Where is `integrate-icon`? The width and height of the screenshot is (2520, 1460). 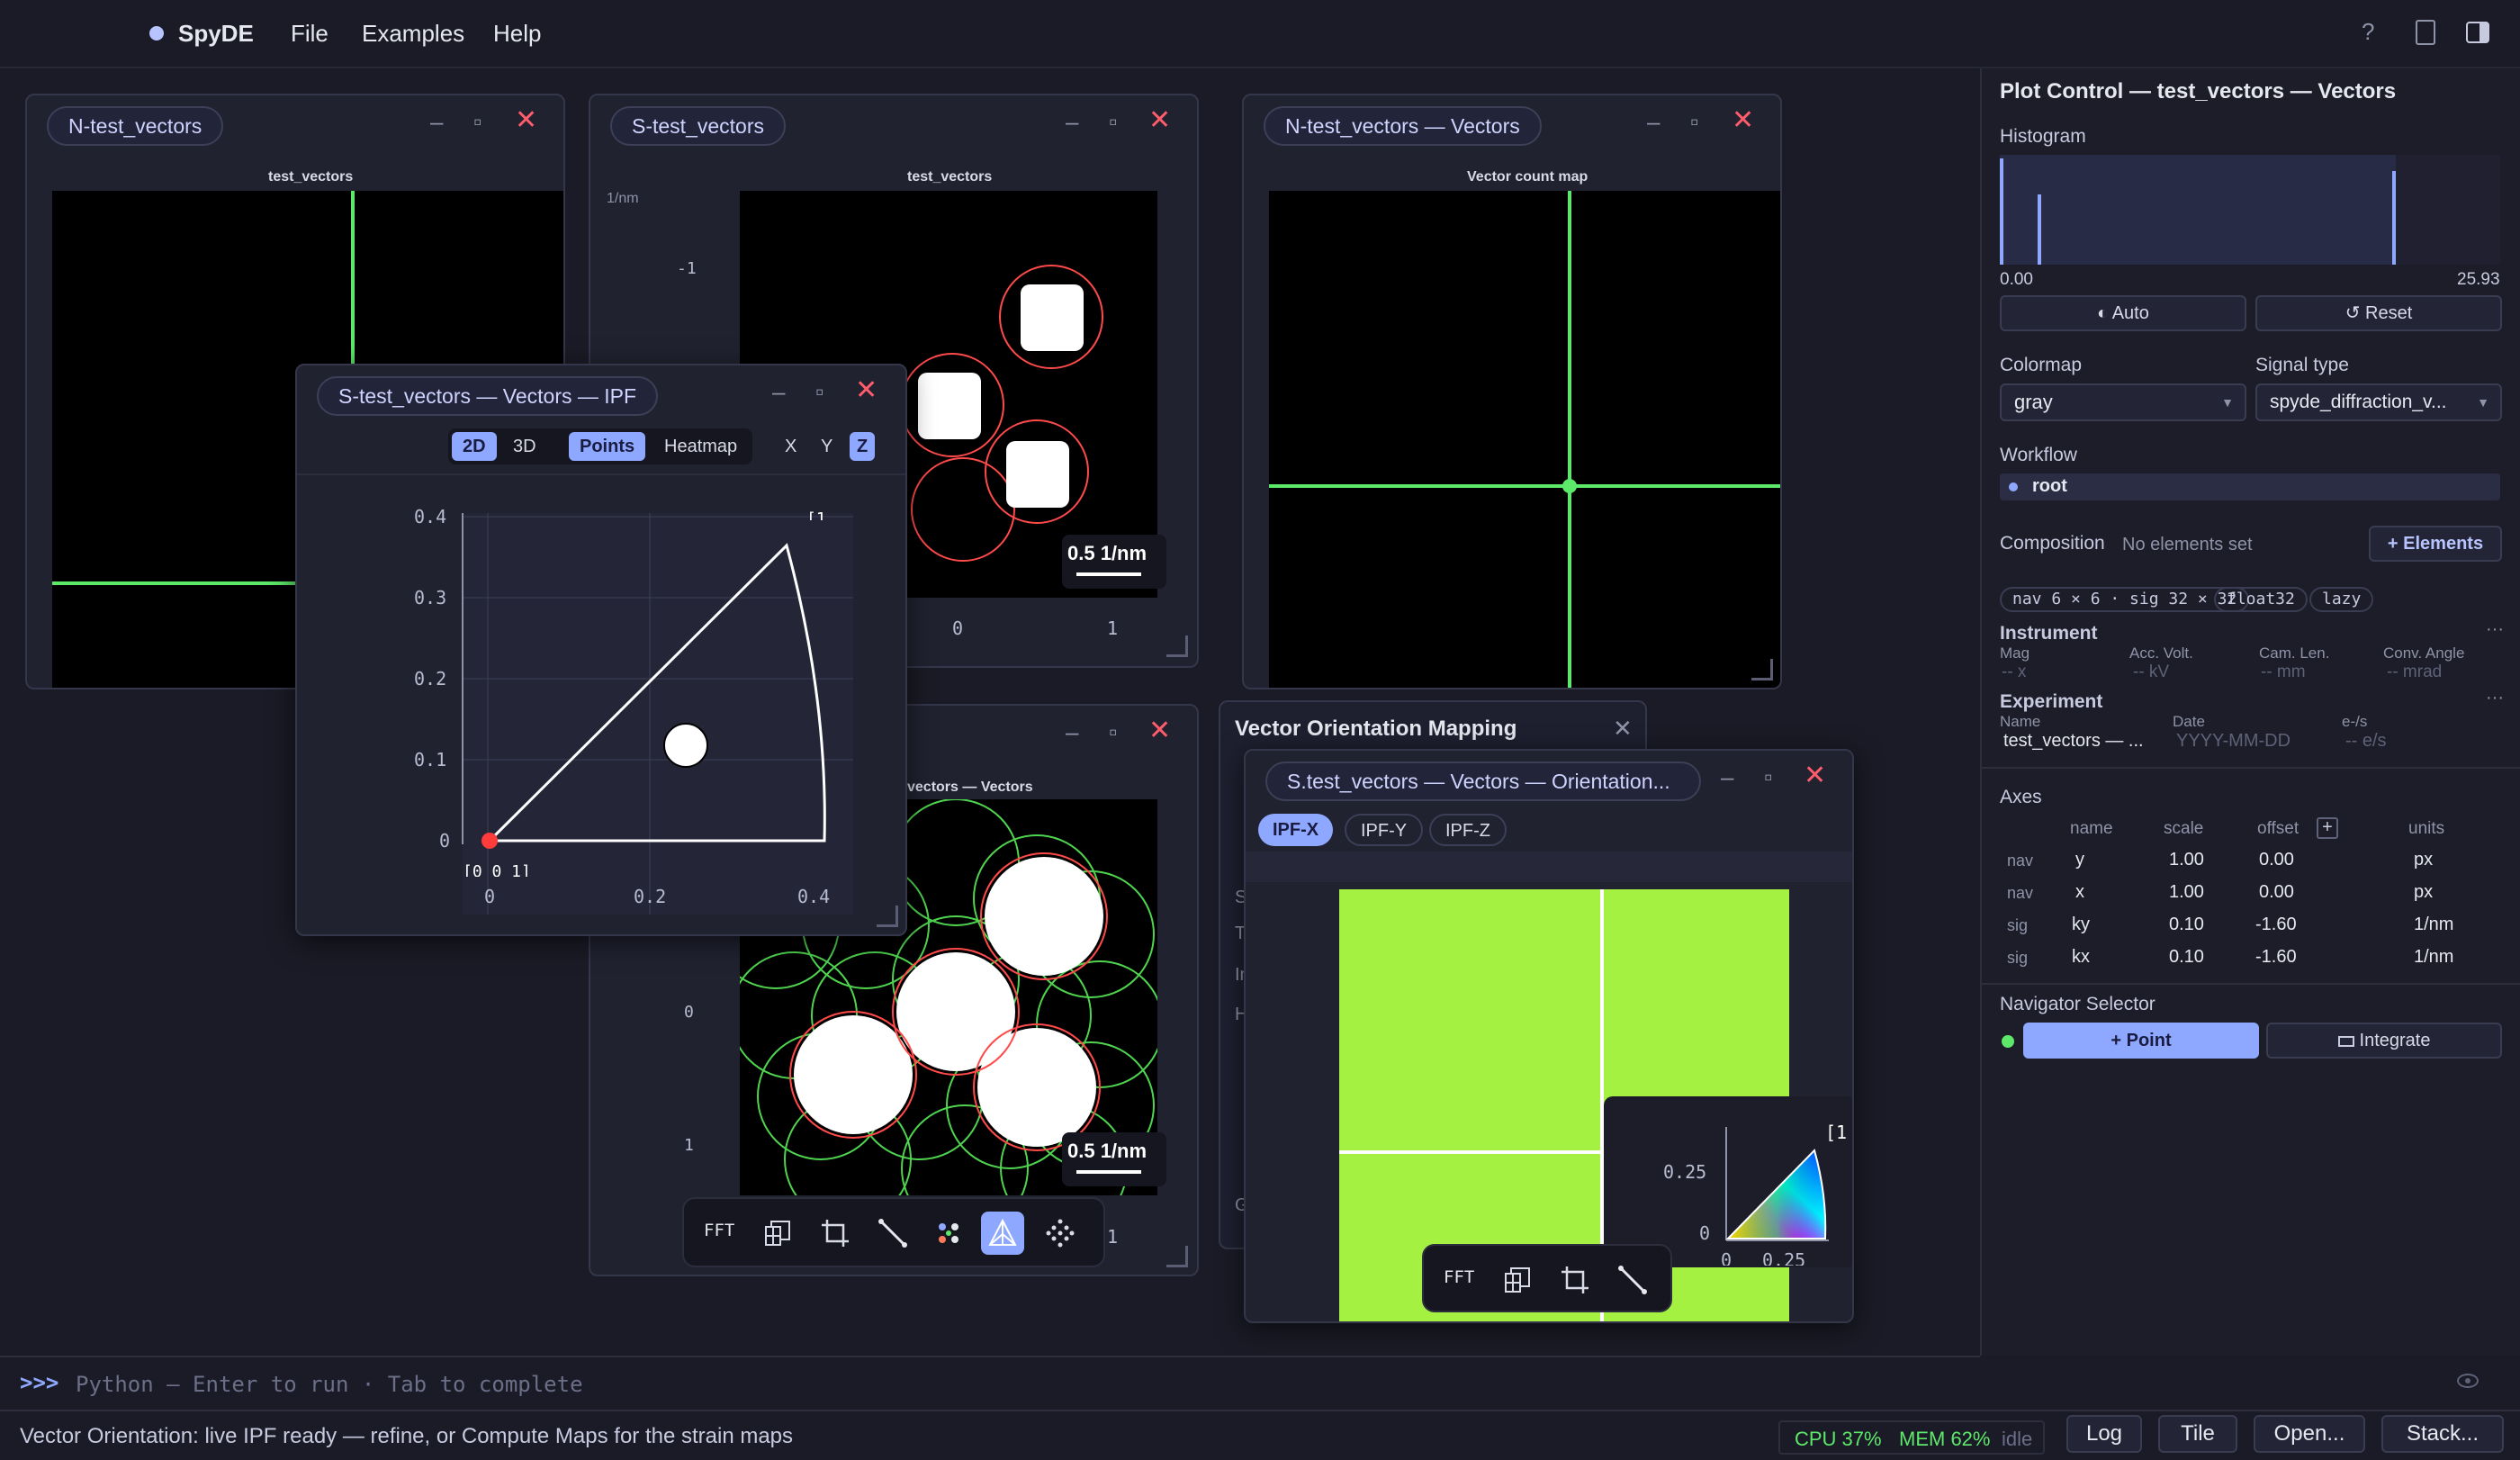 integrate-icon is located at coordinates (2346, 1041).